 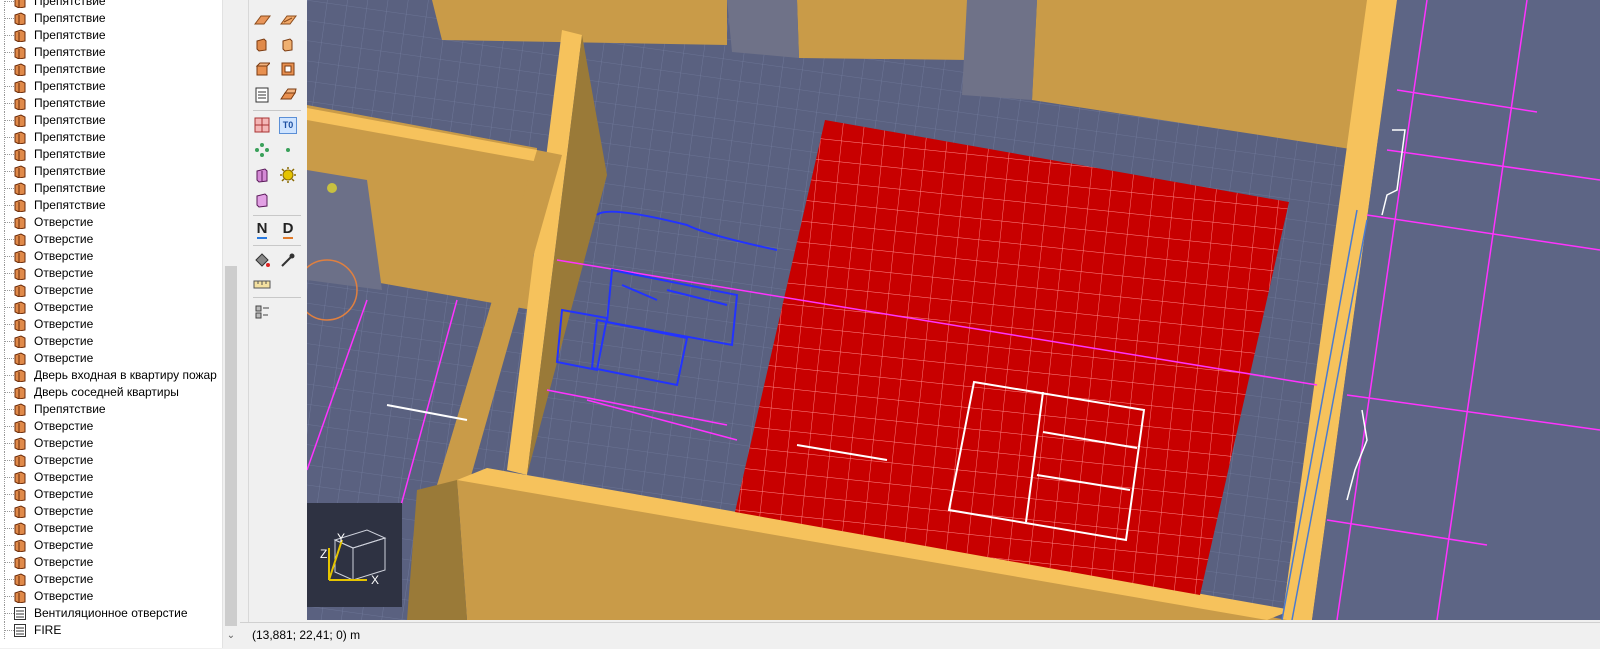 I want to click on tree-item-label: Вентиляционное отверстие, so click(x=111, y=613).